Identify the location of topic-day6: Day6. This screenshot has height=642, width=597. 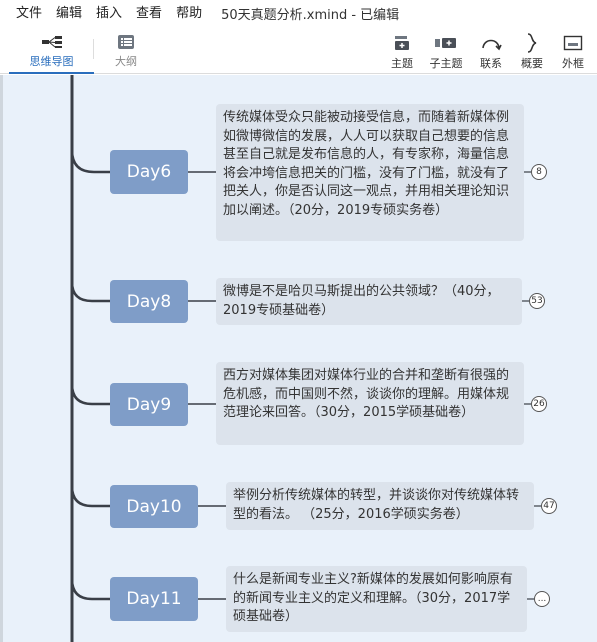
(149, 172).